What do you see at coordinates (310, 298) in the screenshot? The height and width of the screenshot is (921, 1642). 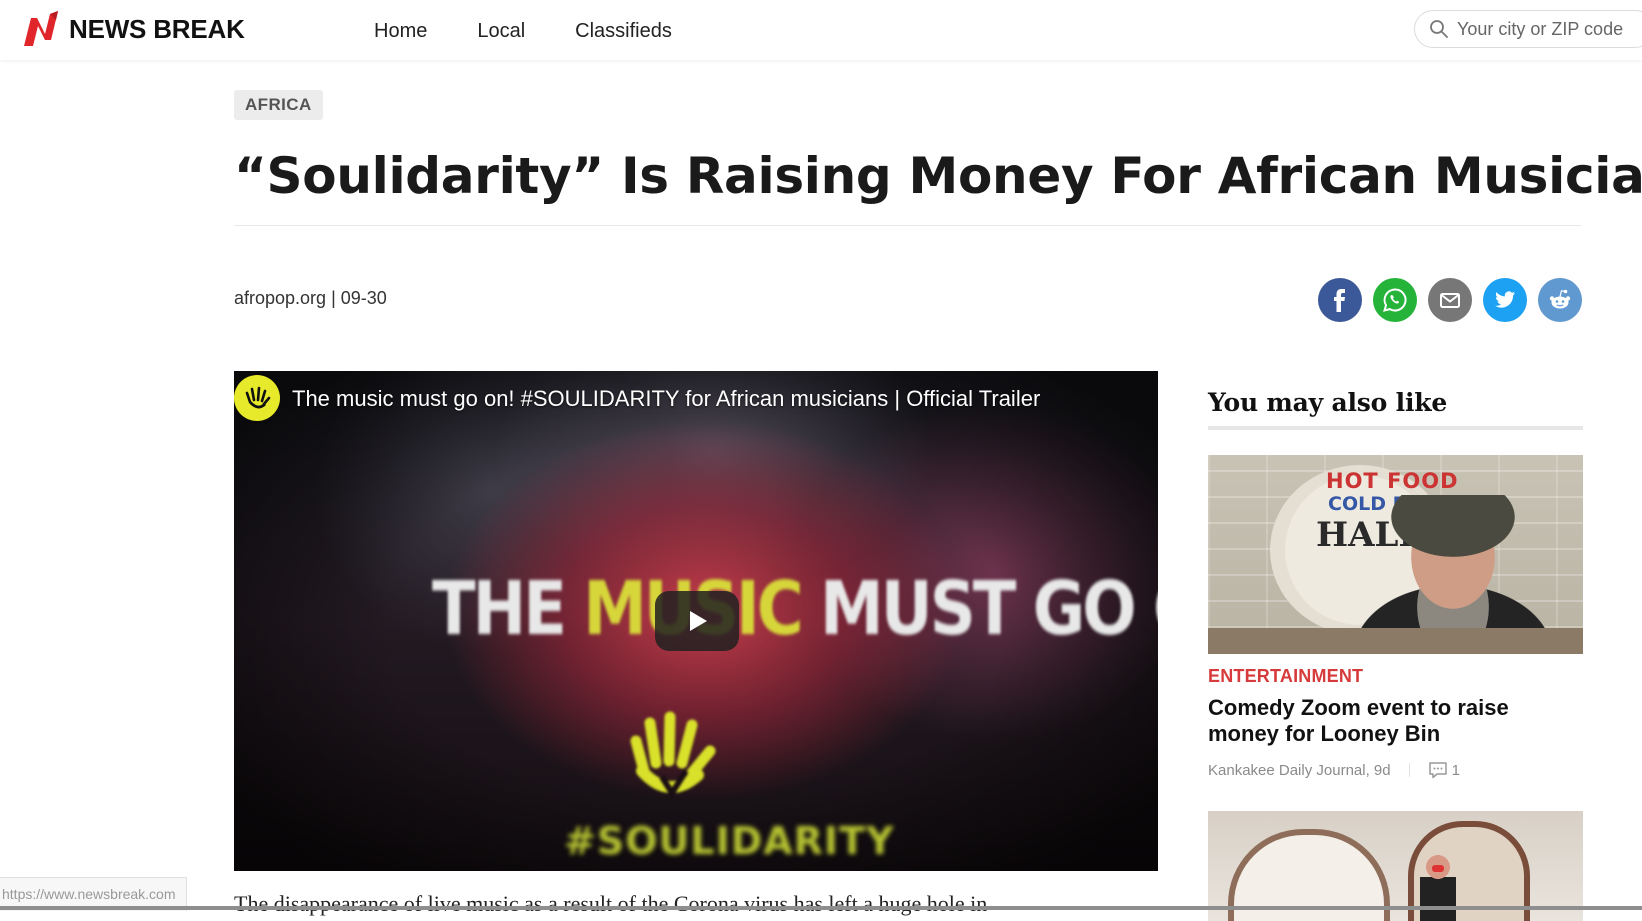 I see `article-byline: afropop.org | 09-30` at bounding box center [310, 298].